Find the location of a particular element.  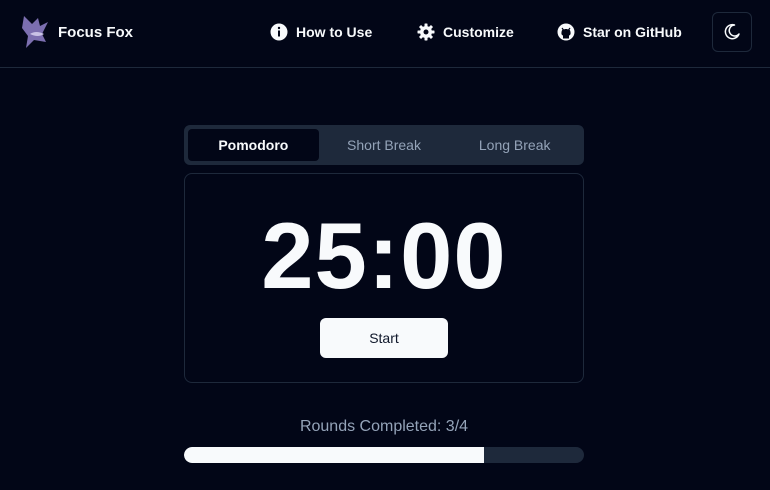

github-icon is located at coordinates (566, 32).